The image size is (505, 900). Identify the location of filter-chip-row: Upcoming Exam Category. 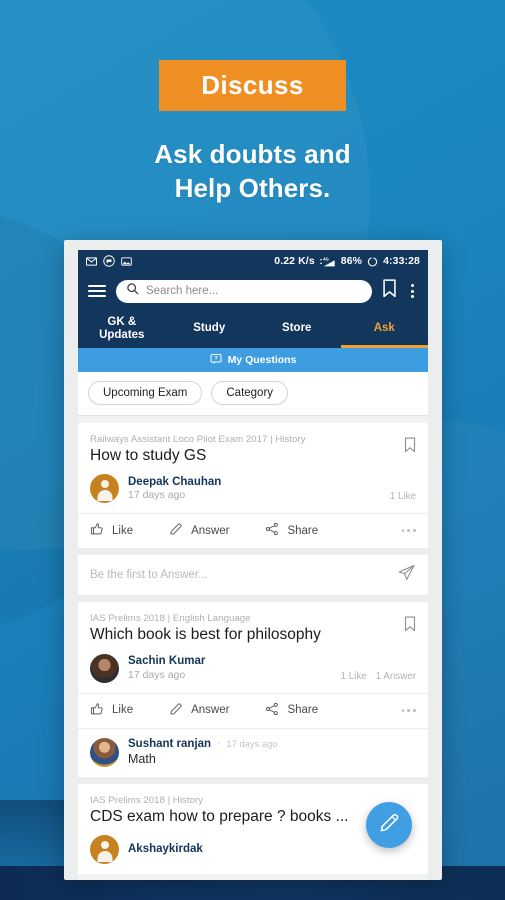
(253, 394).